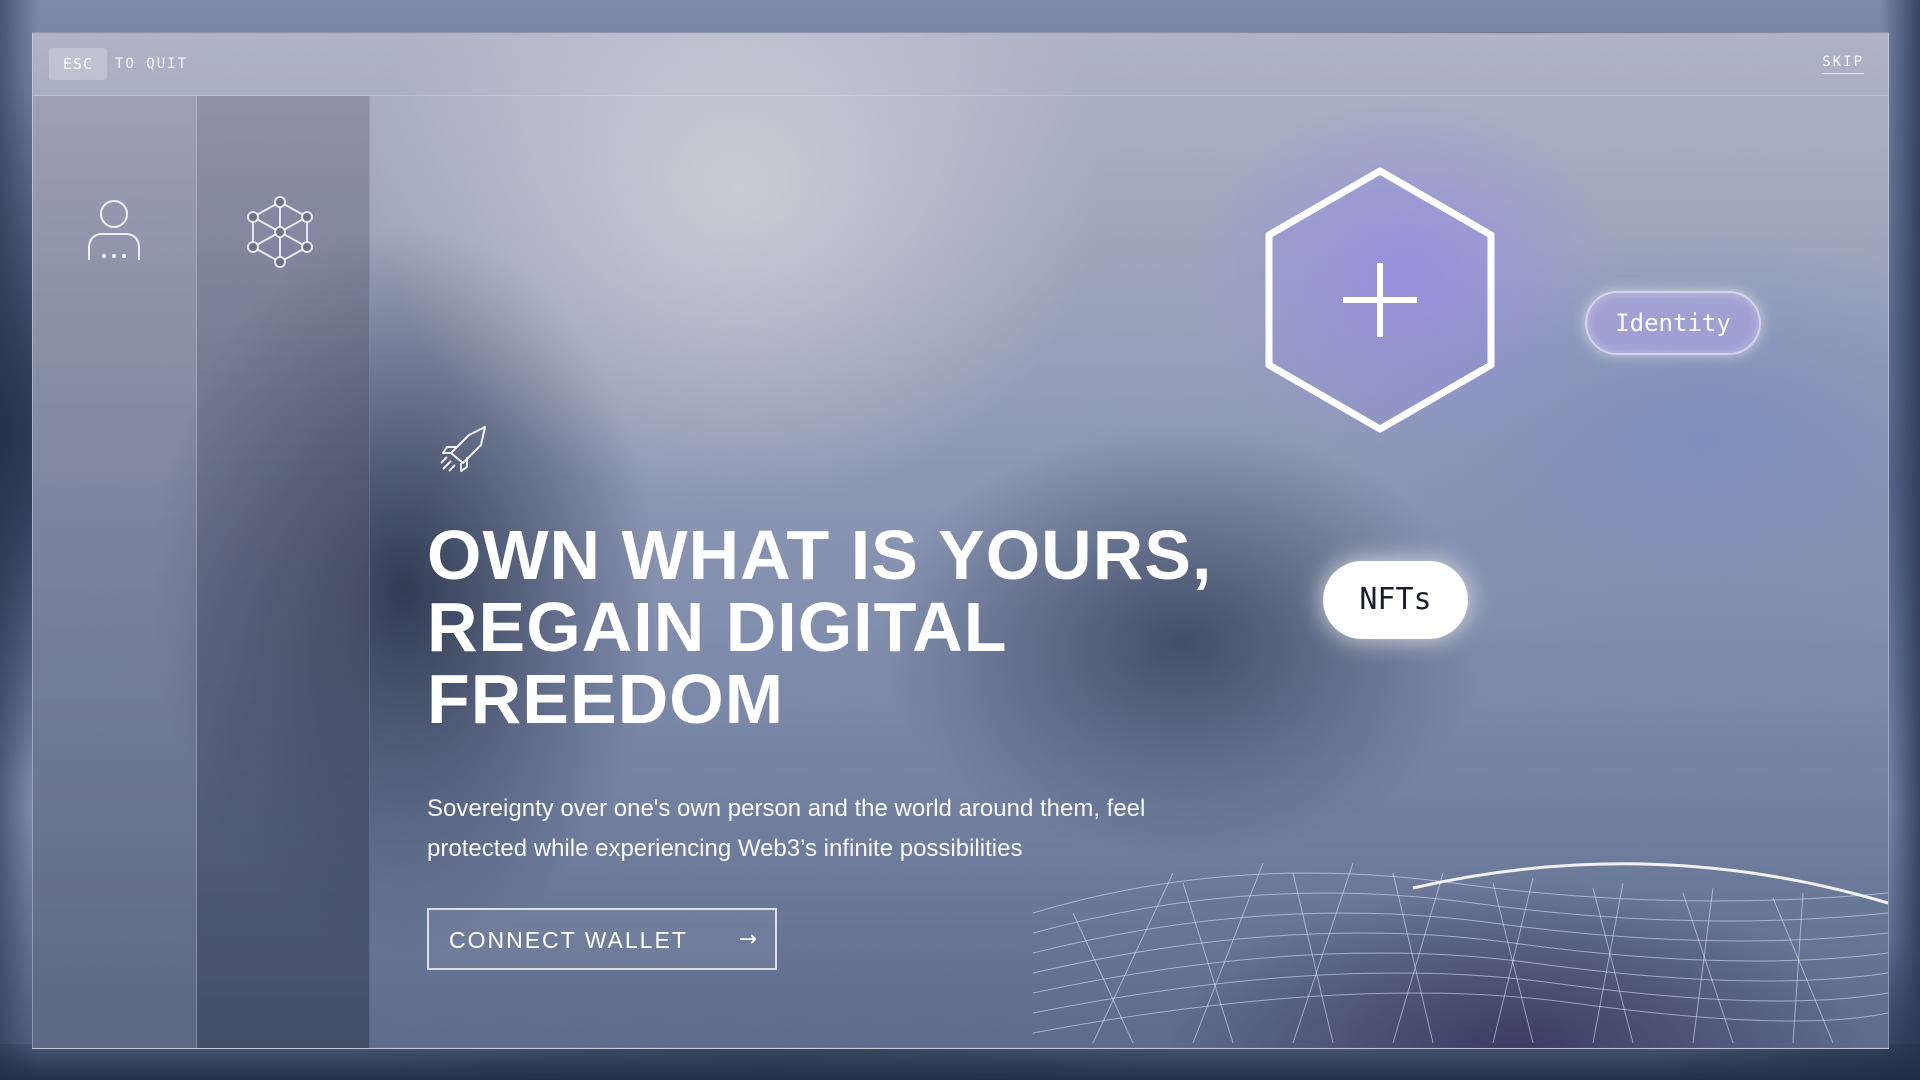 This screenshot has width=1920, height=1080. What do you see at coordinates (78, 64) in the screenshot?
I see `esc-key-badge: ESC` at bounding box center [78, 64].